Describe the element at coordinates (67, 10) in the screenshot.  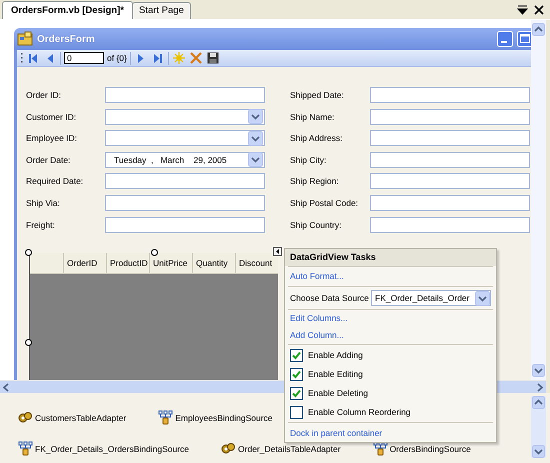
I see `document-tab: OrdersForm.vb [Design]*` at that location.